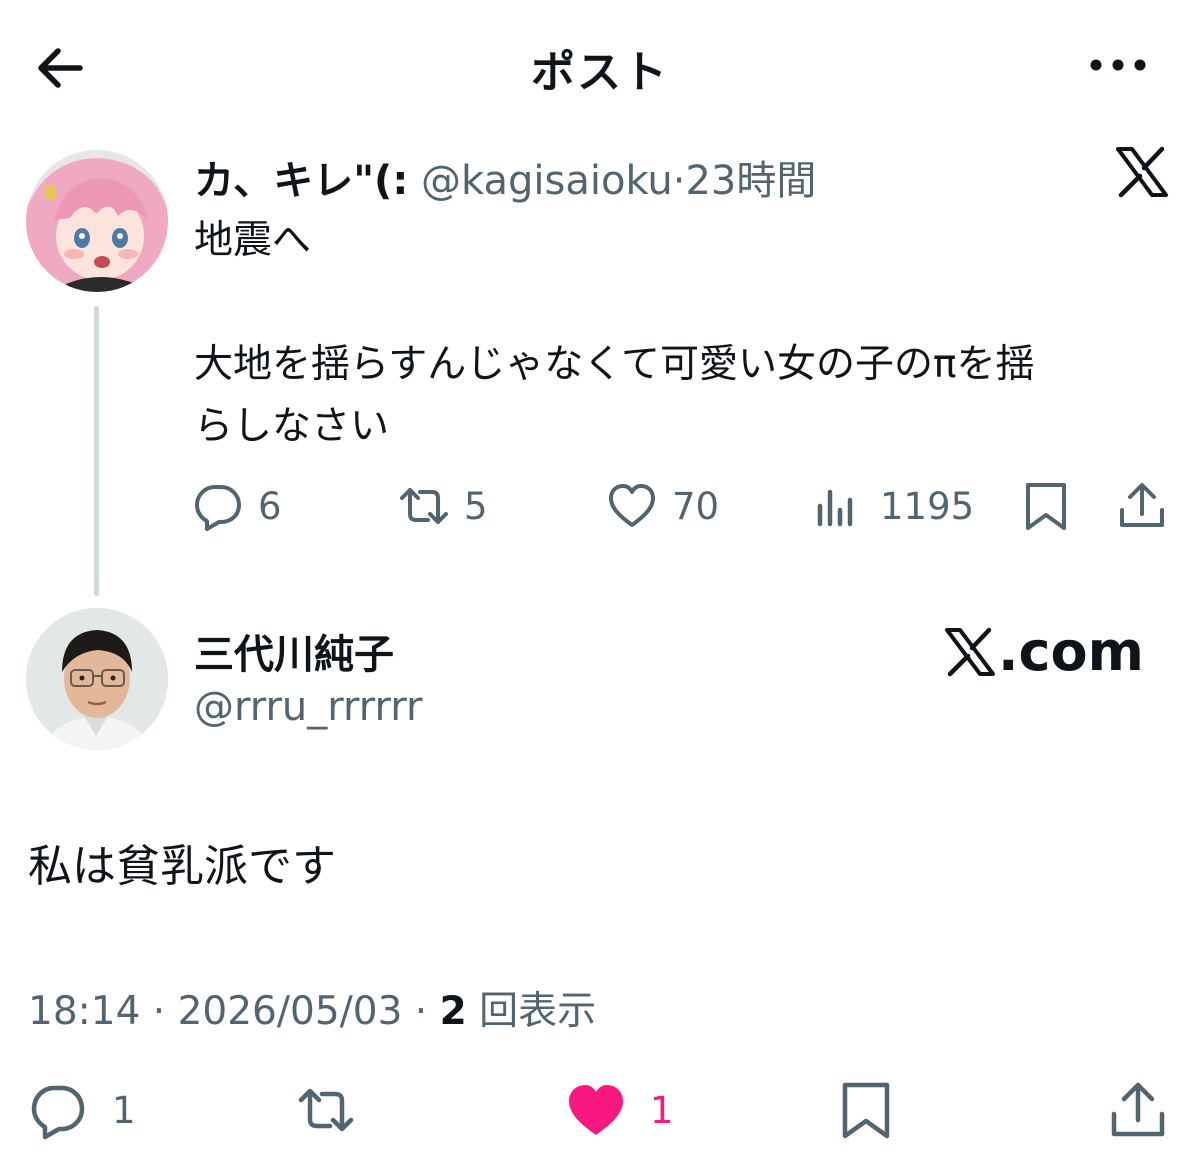 This screenshot has width=1200, height=1169. I want to click on quote-user-handle: @rrru_rrrrrr, so click(308, 707).